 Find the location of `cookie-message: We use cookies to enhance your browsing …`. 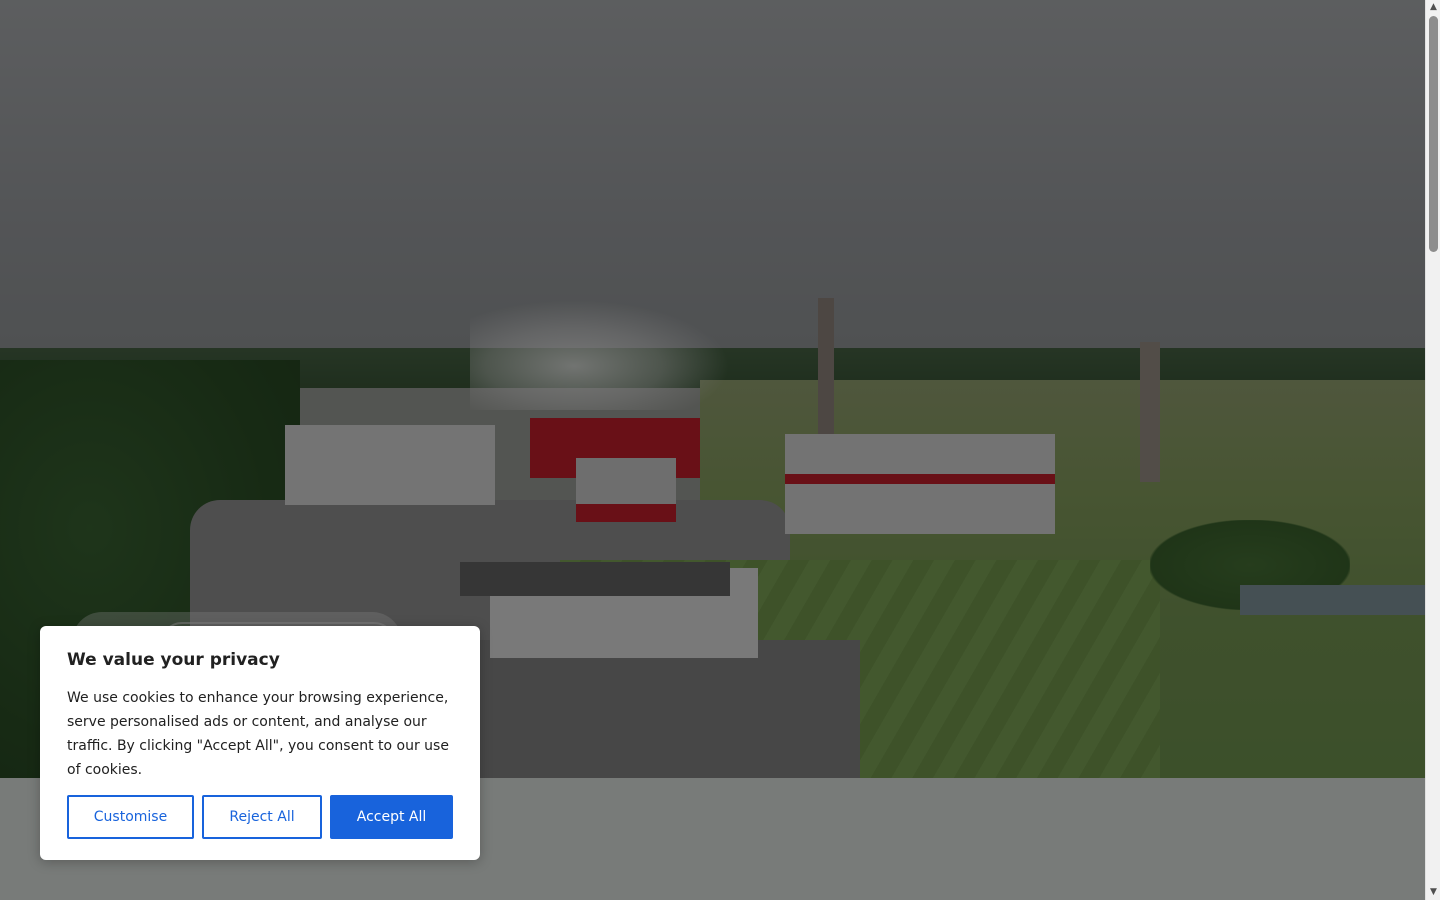

cookie-message: We use cookies to enhance your browsing … is located at coordinates (258, 734).